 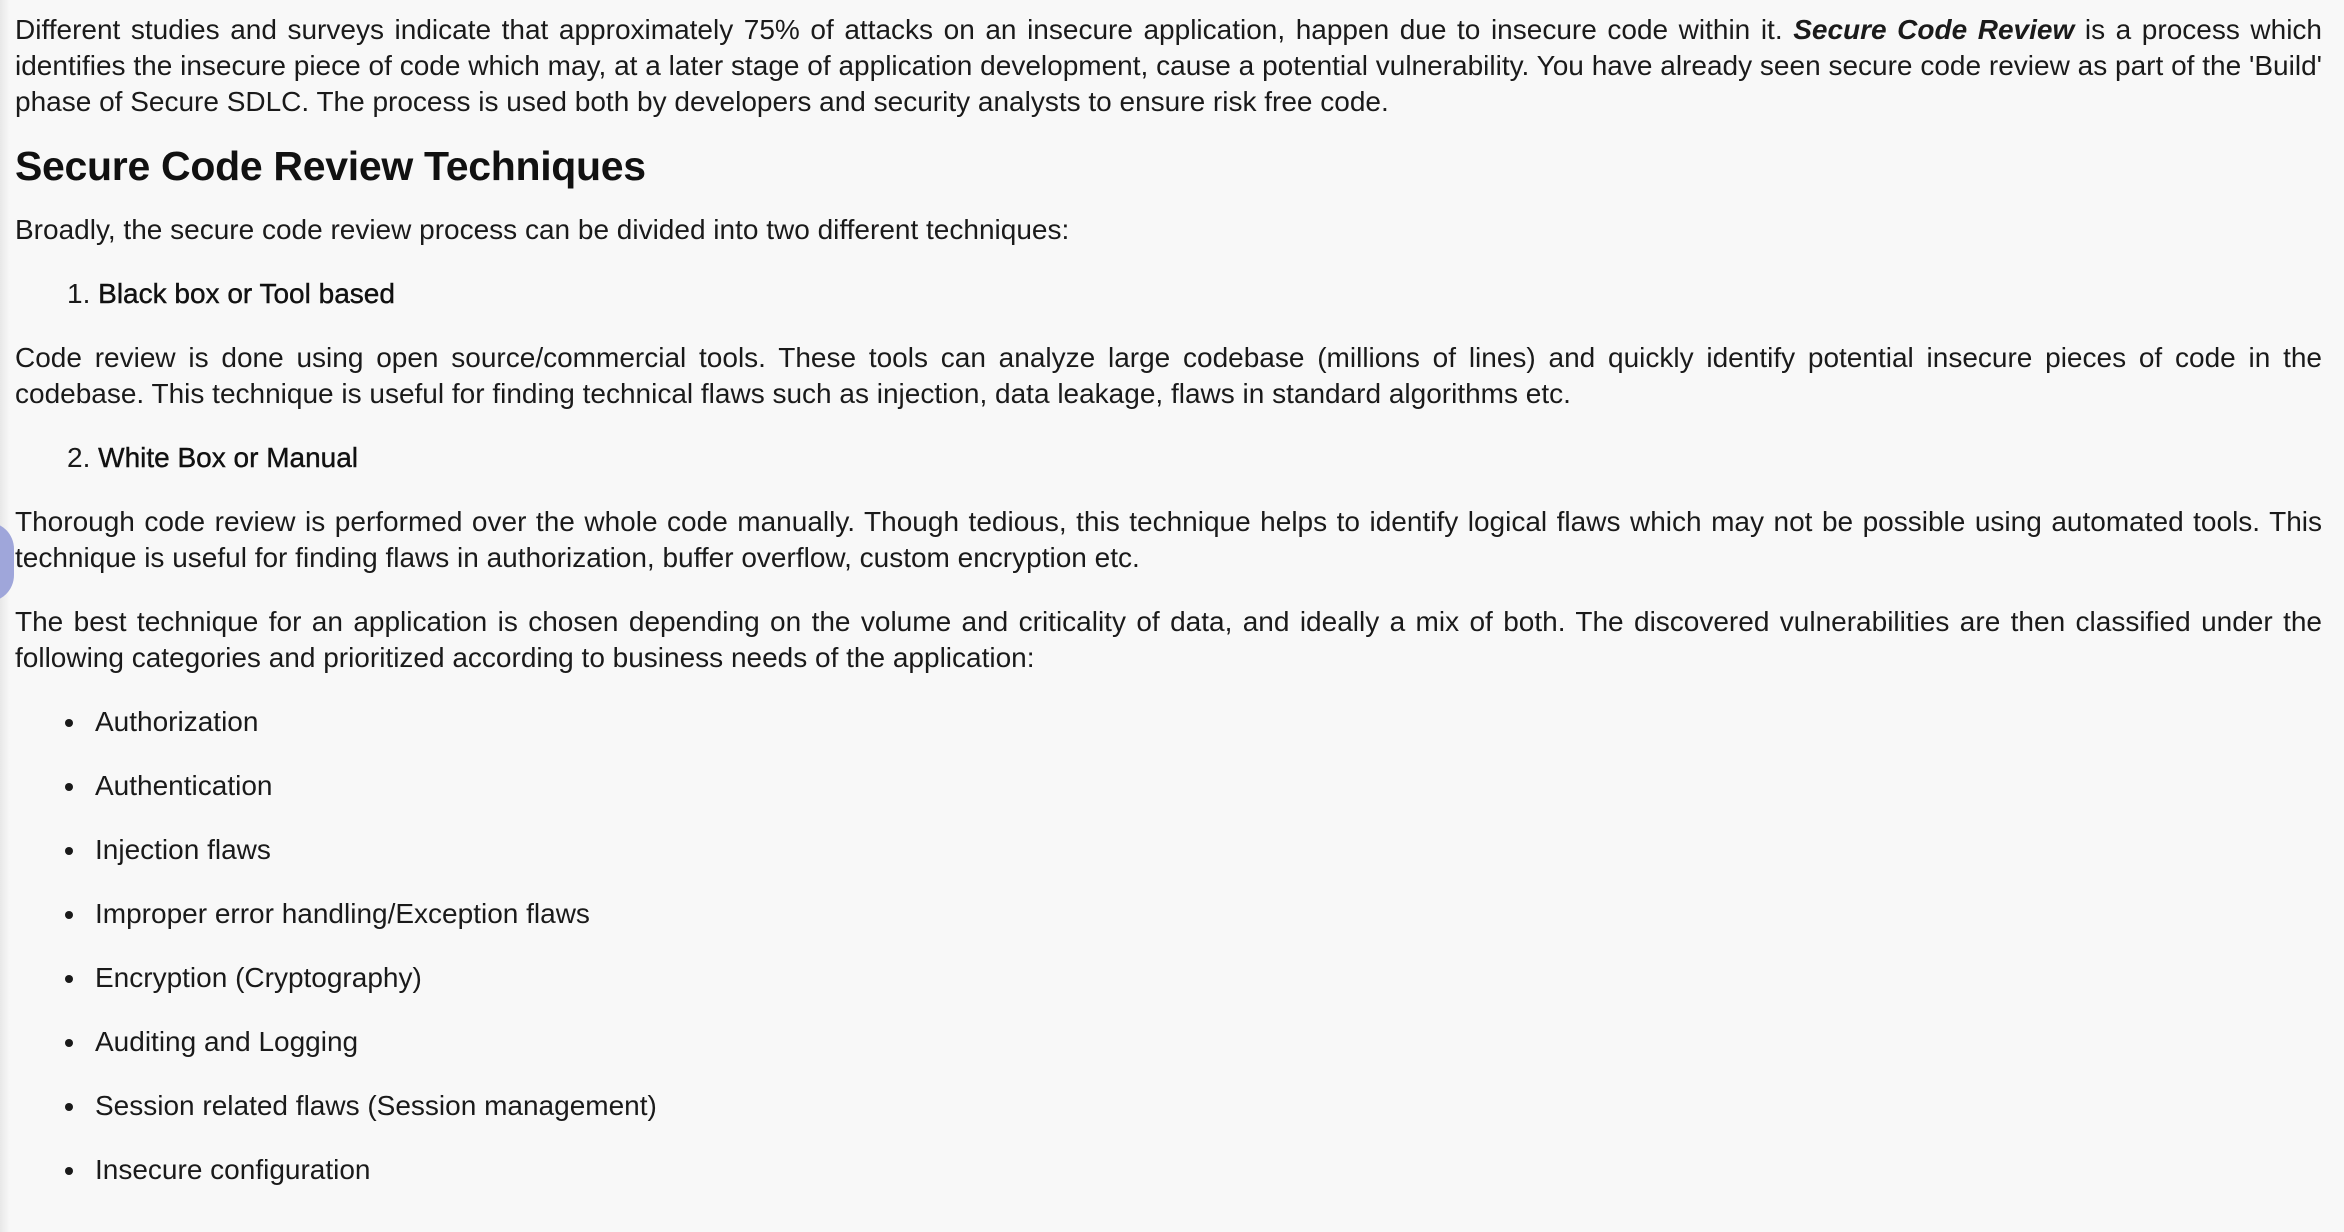 I want to click on technique-name: Black box or Tool based, so click(x=246, y=293).